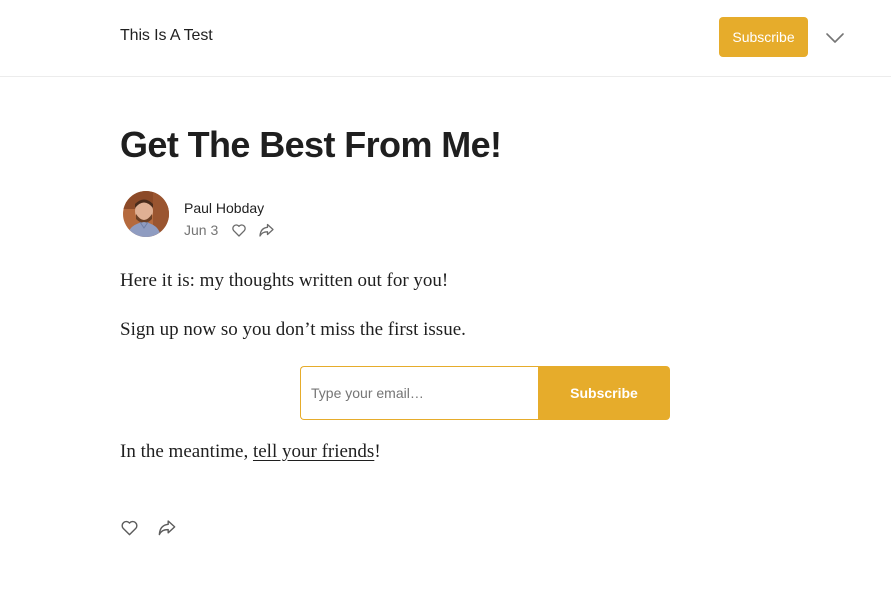 This screenshot has height=595, width=891. I want to click on post-outro: In the meantime, tell your friends!, so click(250, 452).